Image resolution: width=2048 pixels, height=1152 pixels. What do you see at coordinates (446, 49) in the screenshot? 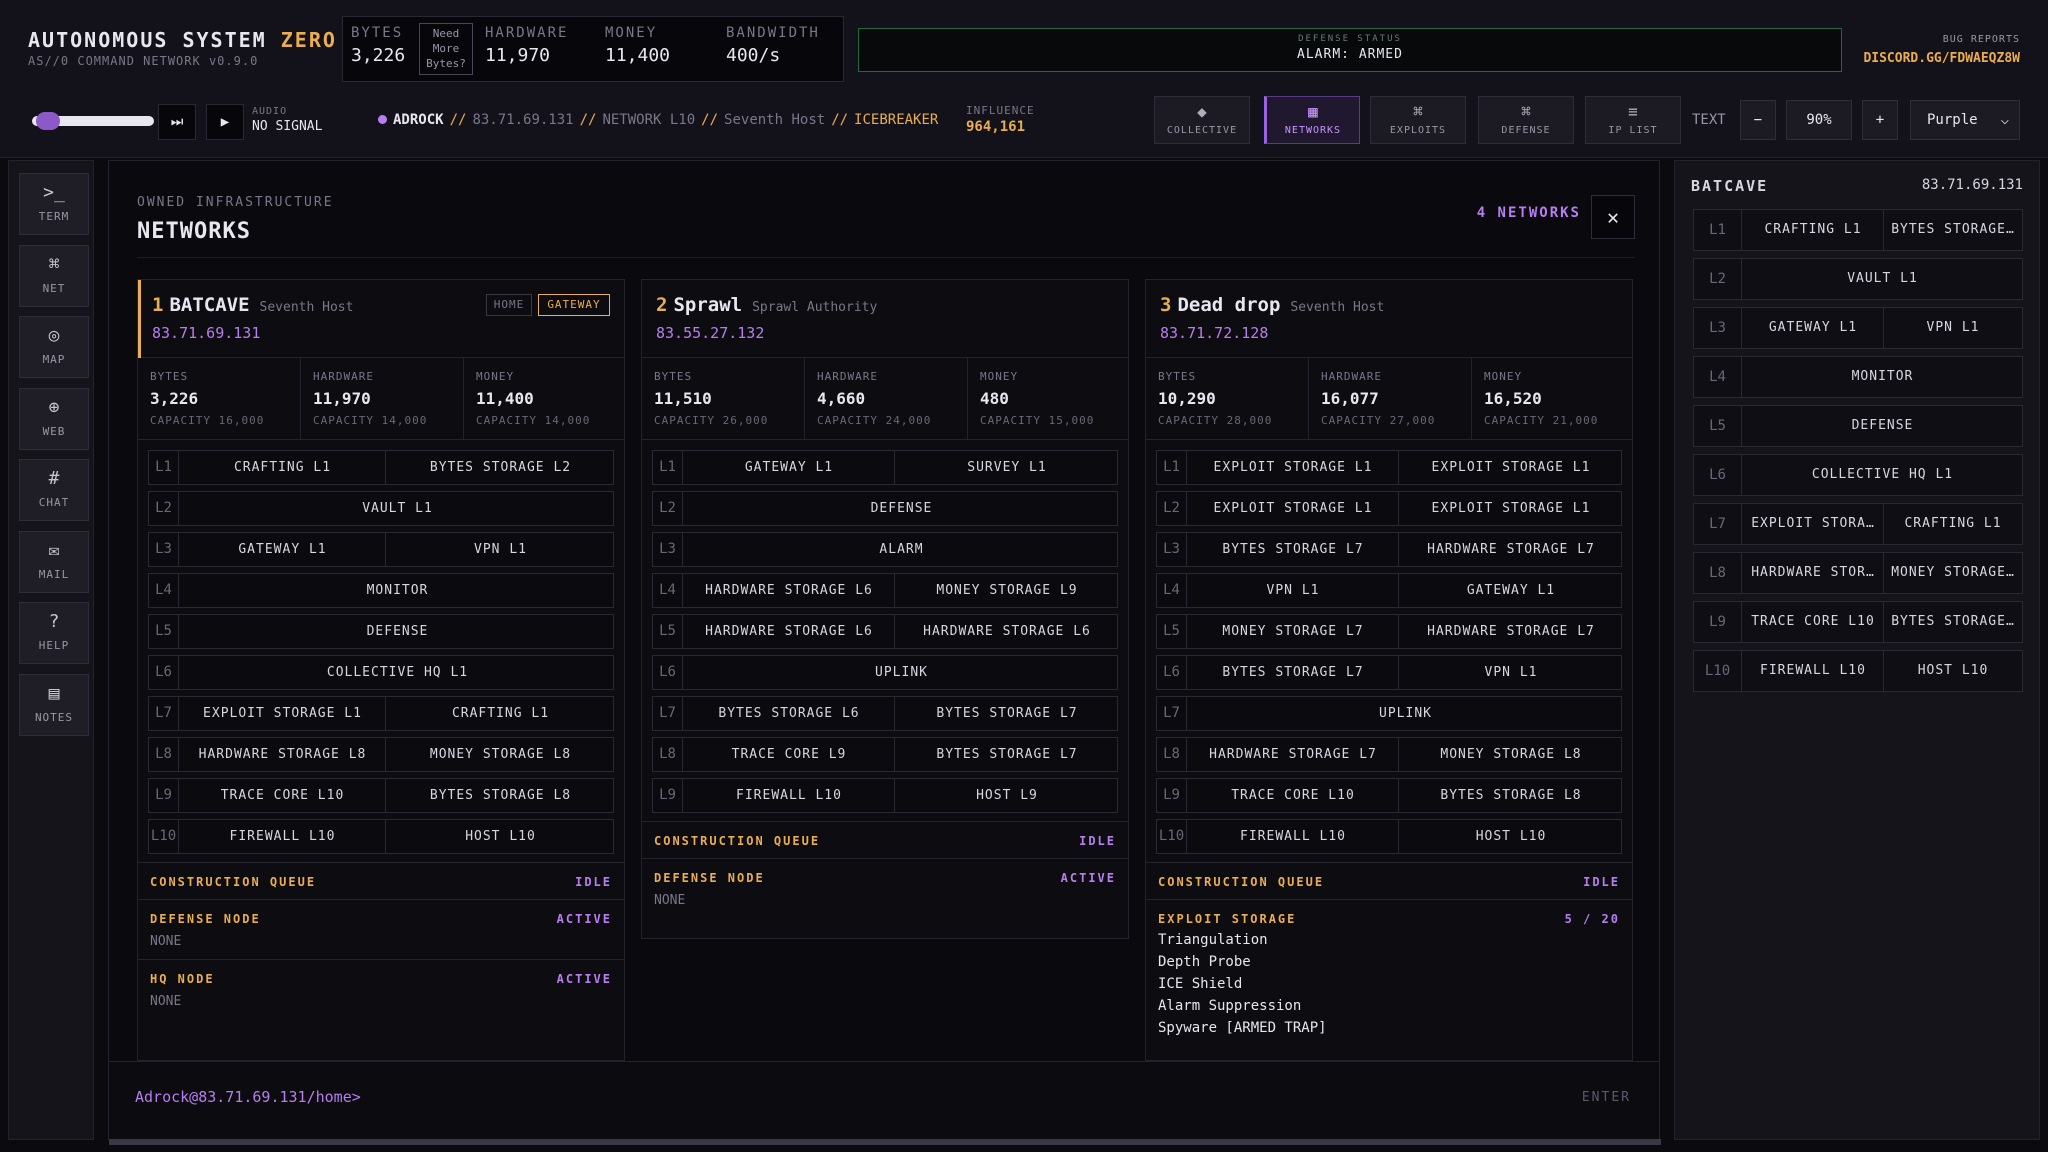
I see `need-more-bytes-button: Need More Bytes?` at bounding box center [446, 49].